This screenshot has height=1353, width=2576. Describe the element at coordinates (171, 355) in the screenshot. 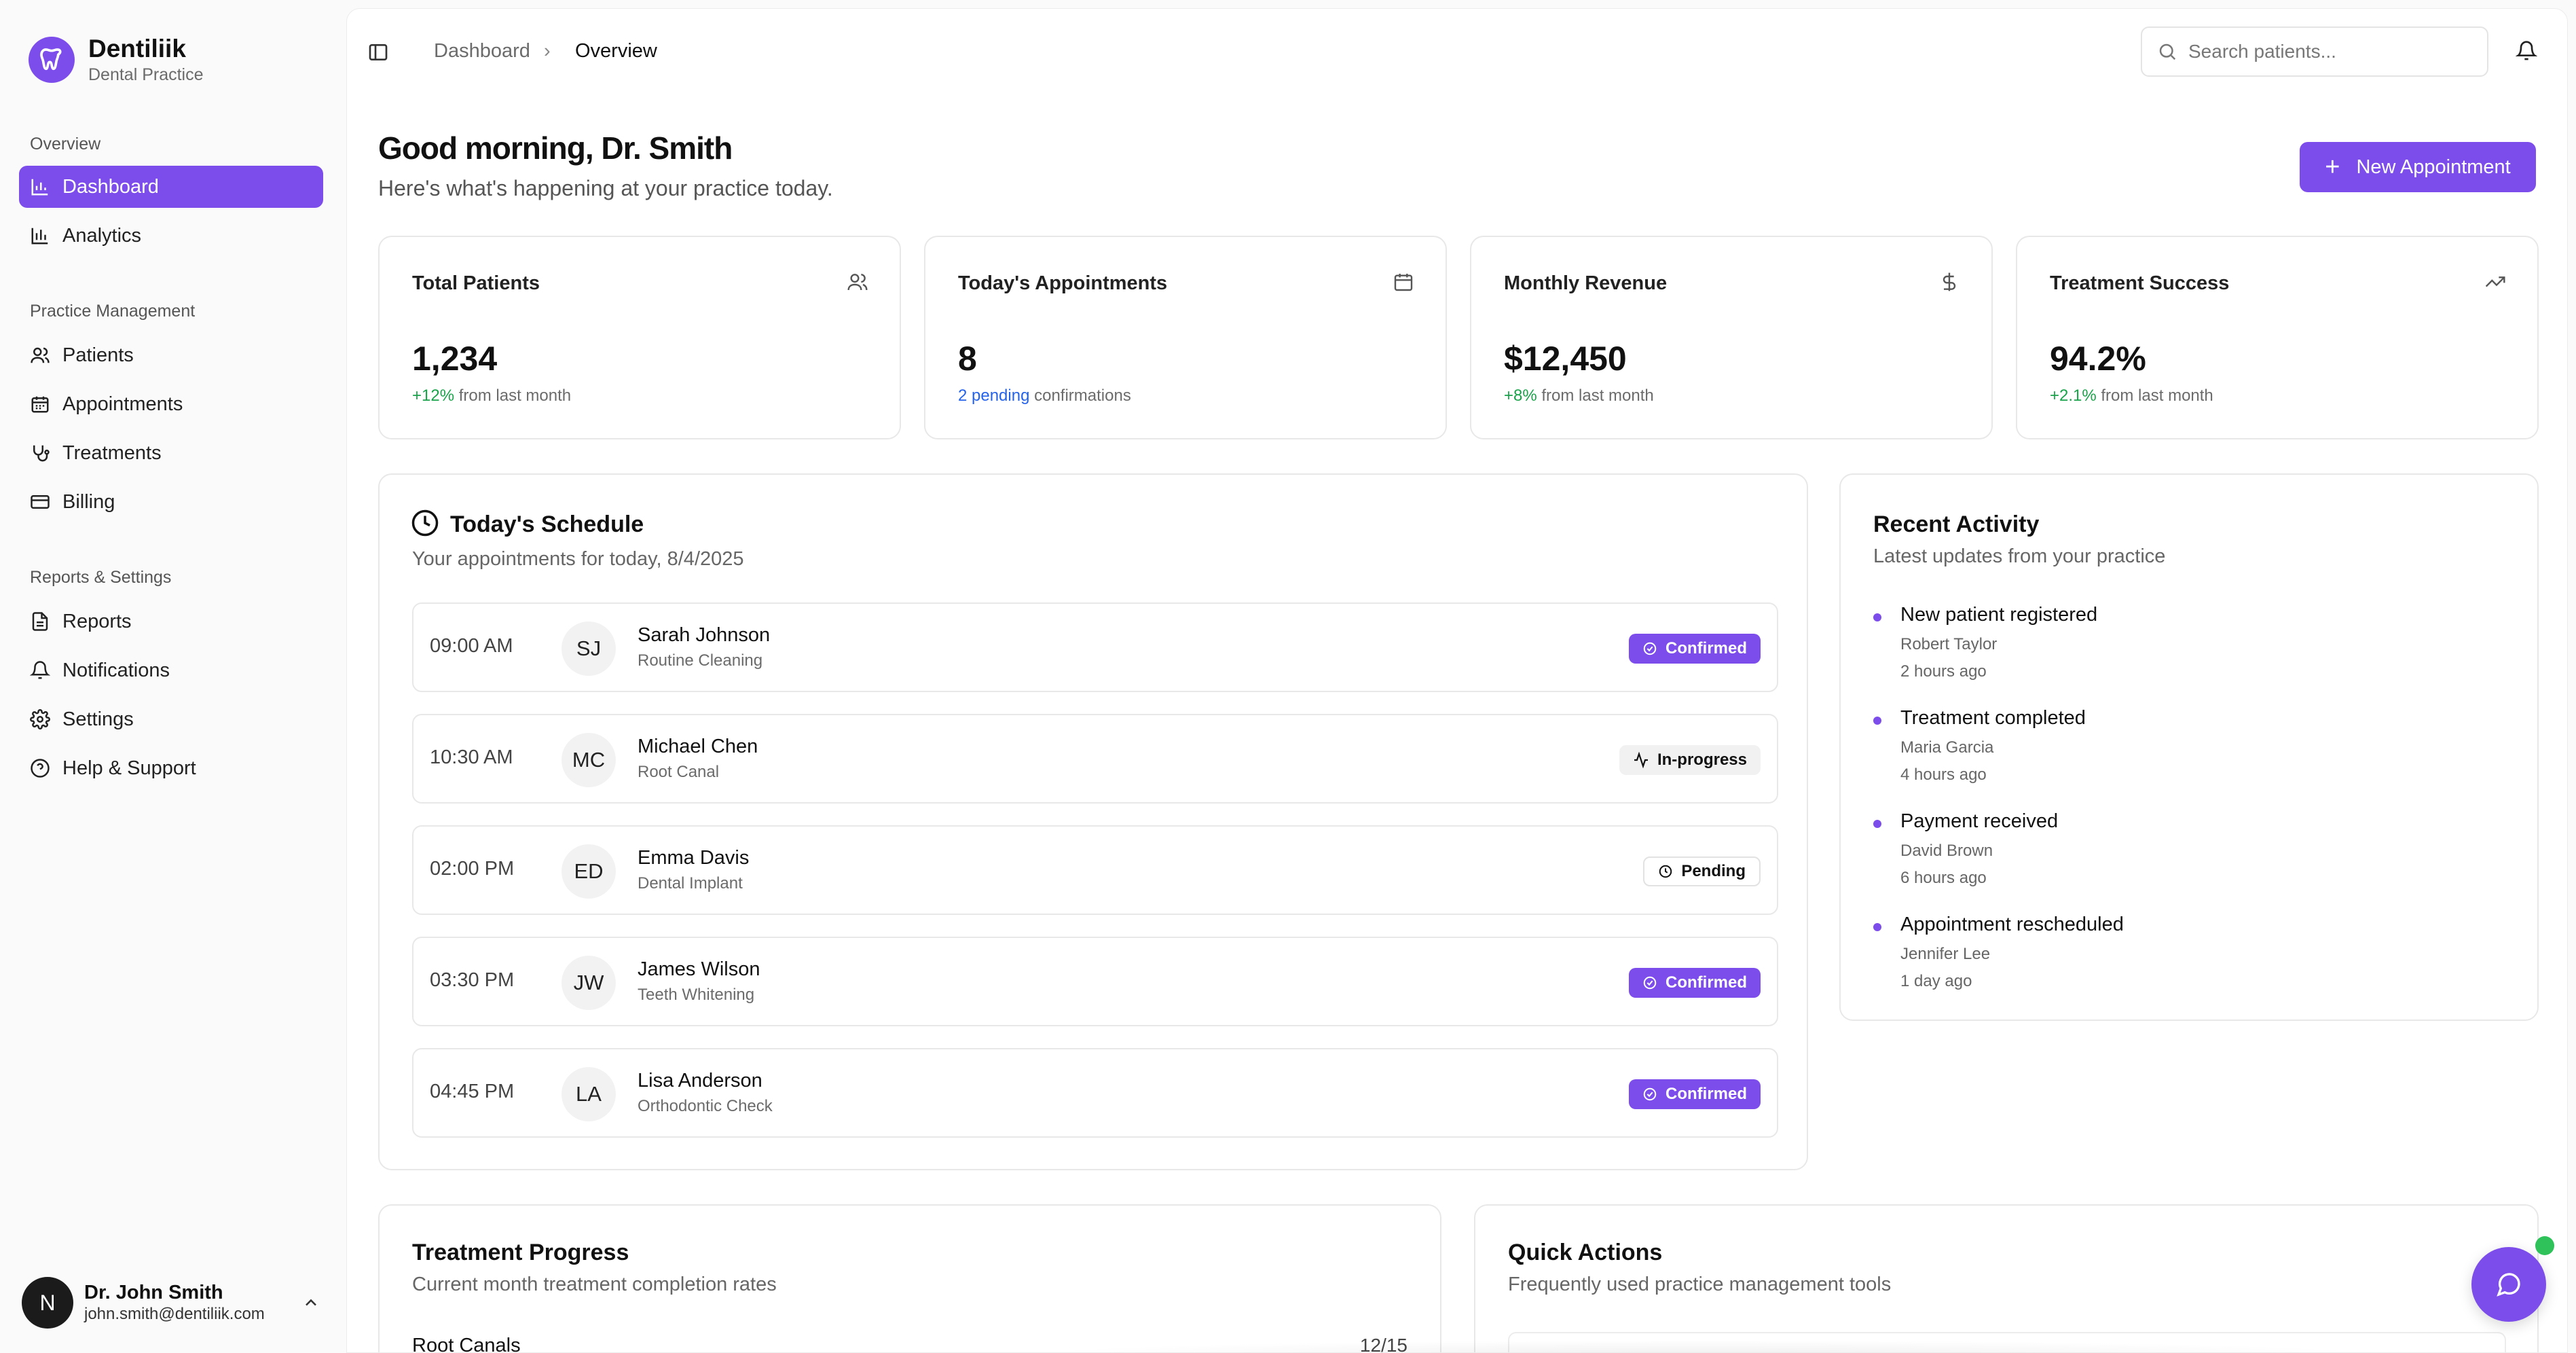

I see `sidebar-item-patients: Patients` at that location.